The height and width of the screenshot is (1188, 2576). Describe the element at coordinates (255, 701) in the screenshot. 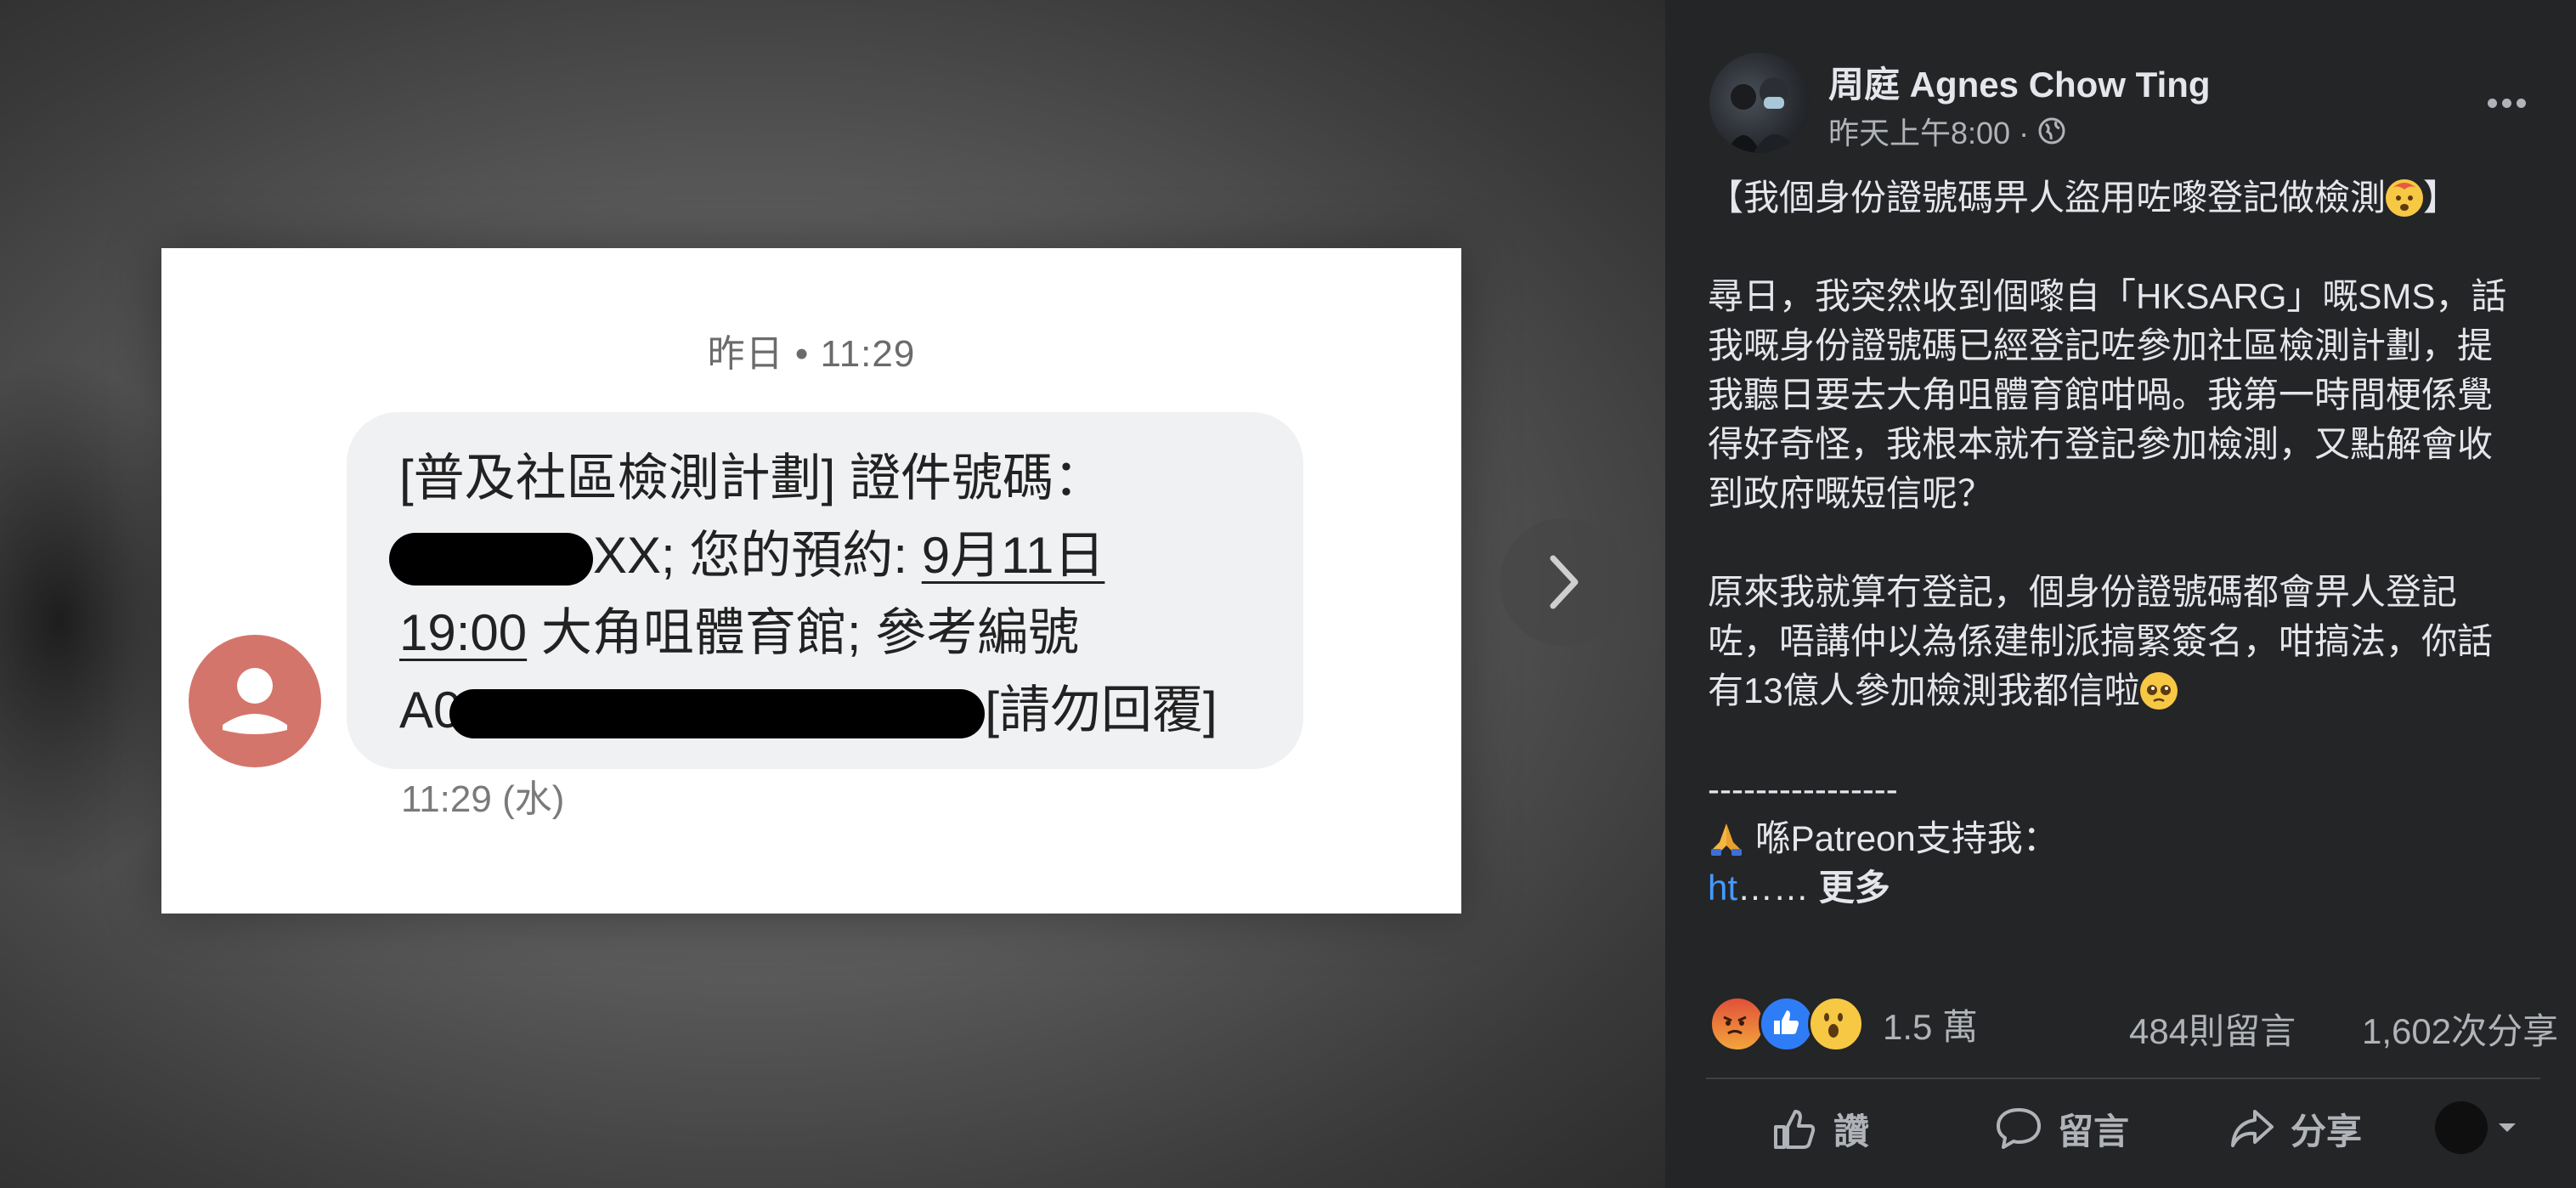

I see `contact-avatar-icon` at that location.